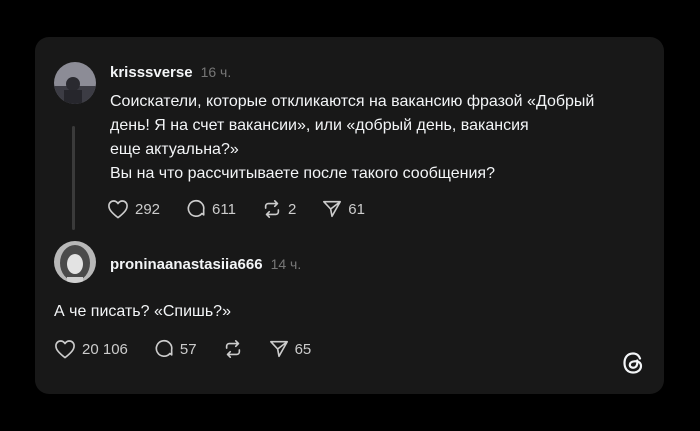 The width and height of the screenshot is (700, 431). I want to click on share-button: 61, so click(343, 209).